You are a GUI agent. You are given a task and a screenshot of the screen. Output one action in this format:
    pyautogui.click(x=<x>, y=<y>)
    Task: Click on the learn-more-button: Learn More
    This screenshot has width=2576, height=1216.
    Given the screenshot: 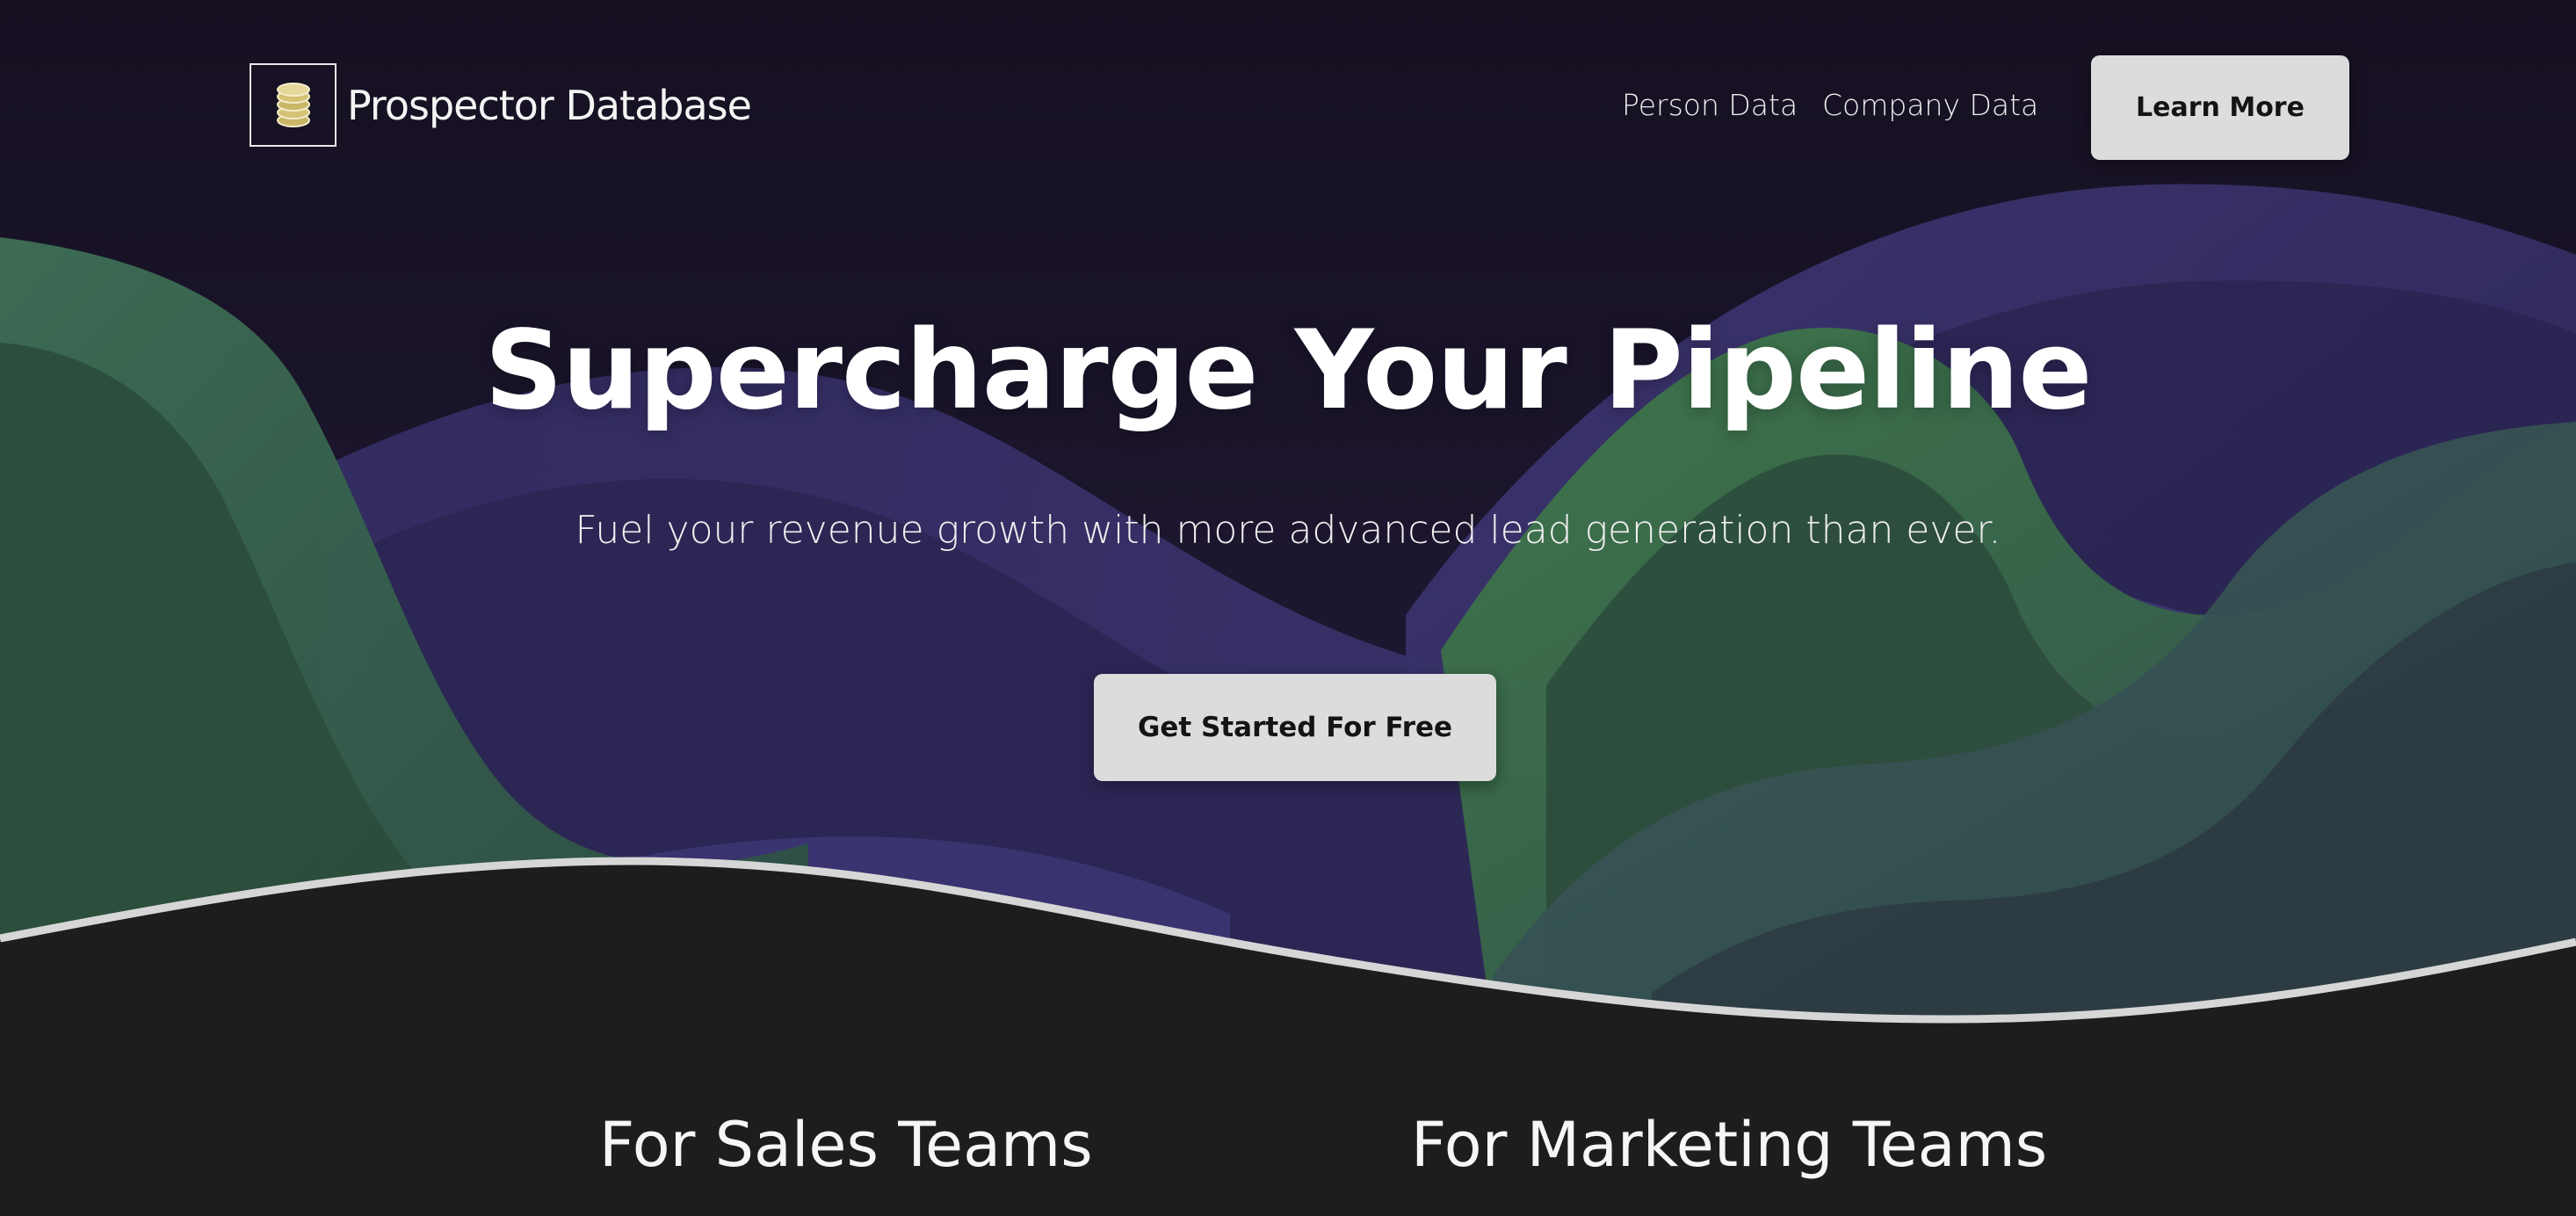 What is the action you would take?
    pyautogui.click(x=2220, y=107)
    